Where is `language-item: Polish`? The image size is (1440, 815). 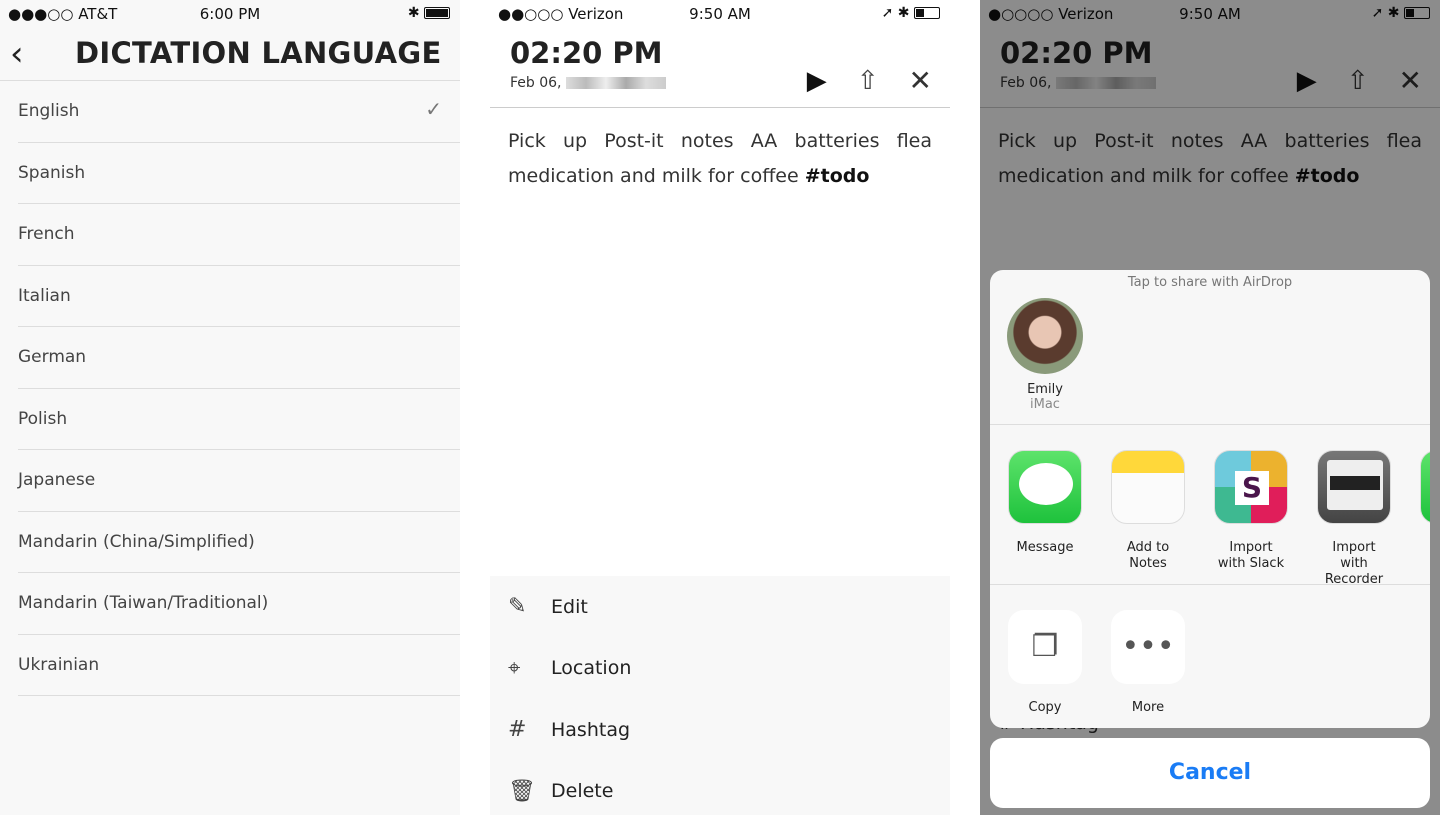
language-item: Polish is located at coordinates (239, 419).